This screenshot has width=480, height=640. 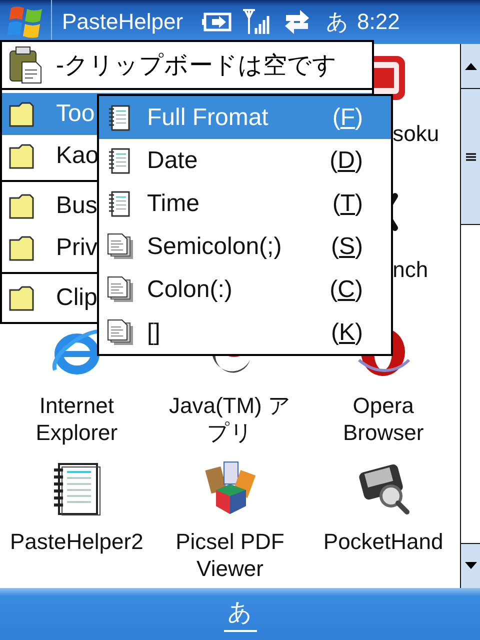 What do you see at coordinates (123, 22) in the screenshot?
I see `window-title: PasteHelper` at bounding box center [123, 22].